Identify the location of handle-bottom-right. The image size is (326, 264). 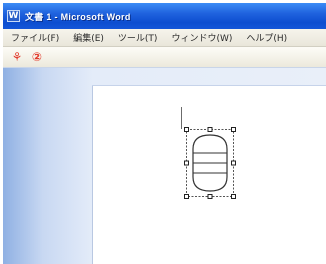
(233, 196).